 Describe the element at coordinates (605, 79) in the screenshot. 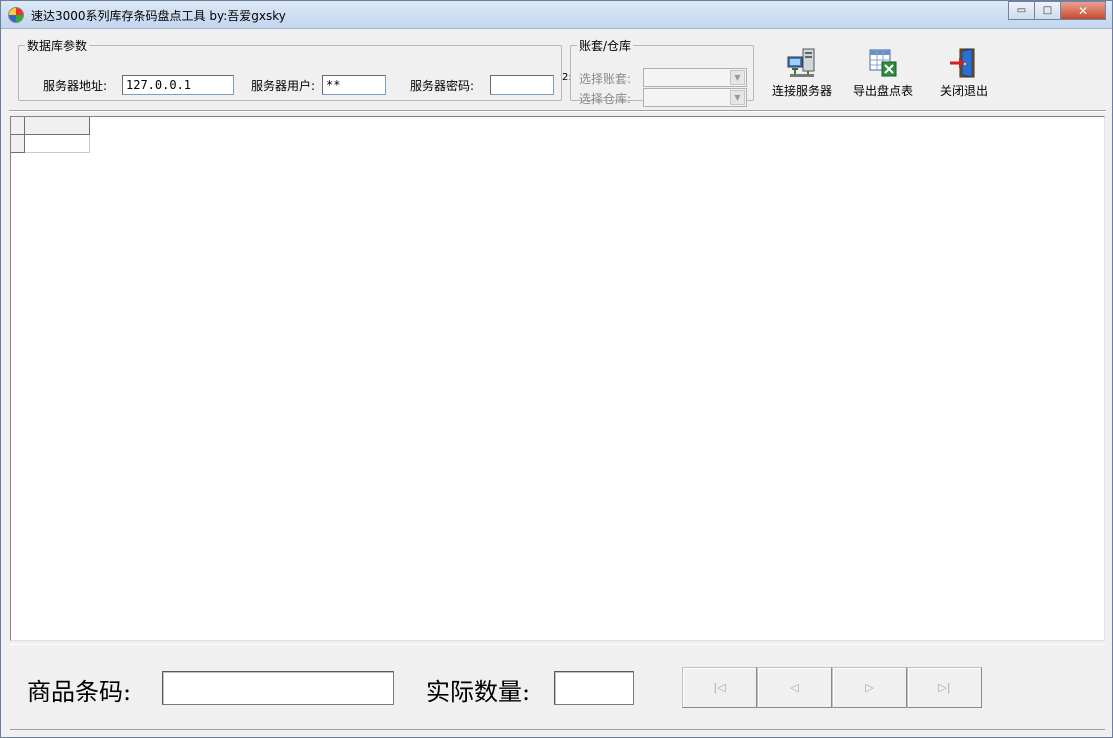

I see `select-account-label: 选择账套:` at that location.